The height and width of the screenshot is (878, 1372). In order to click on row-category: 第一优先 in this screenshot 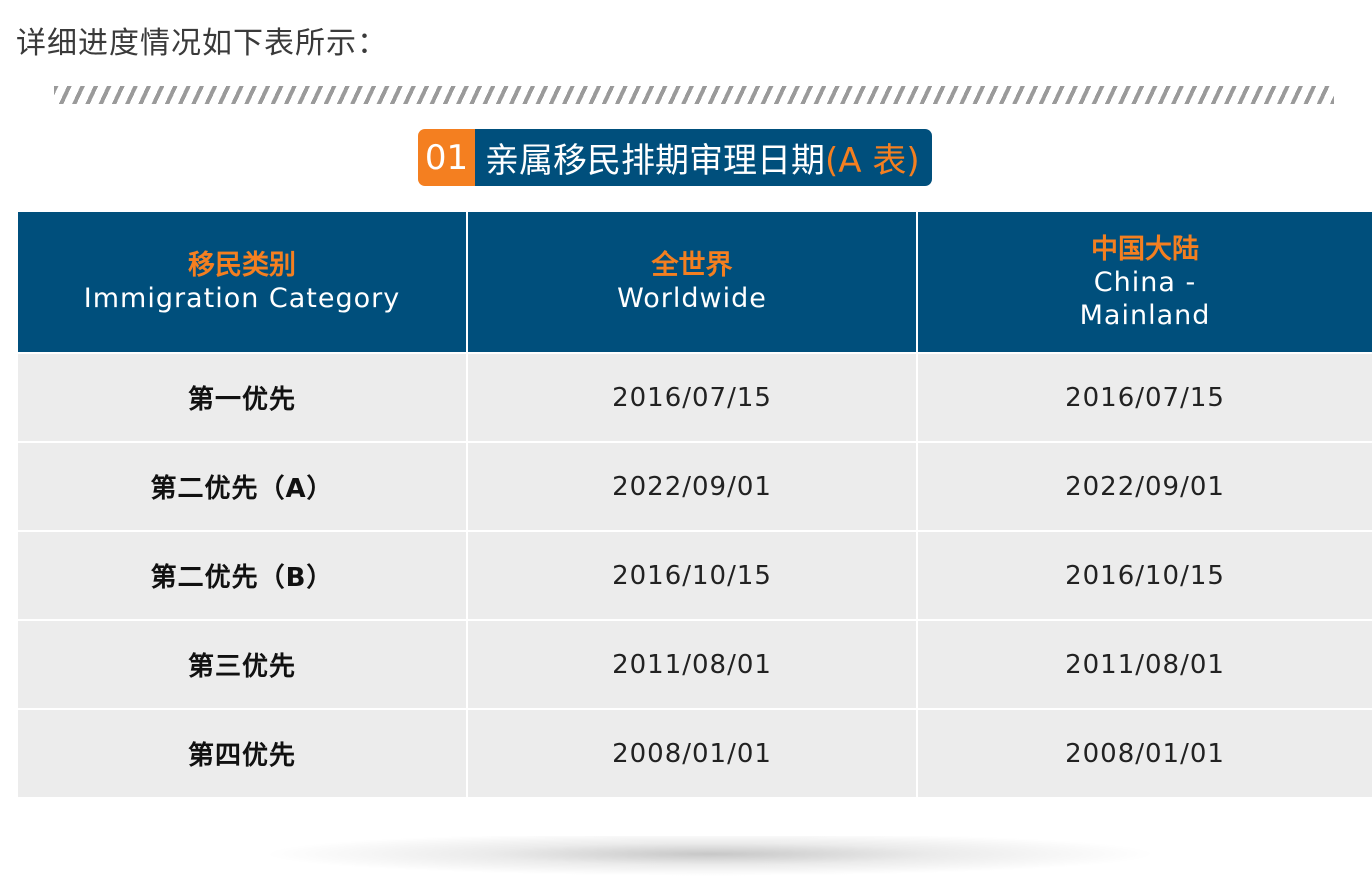, I will do `click(243, 397)`.